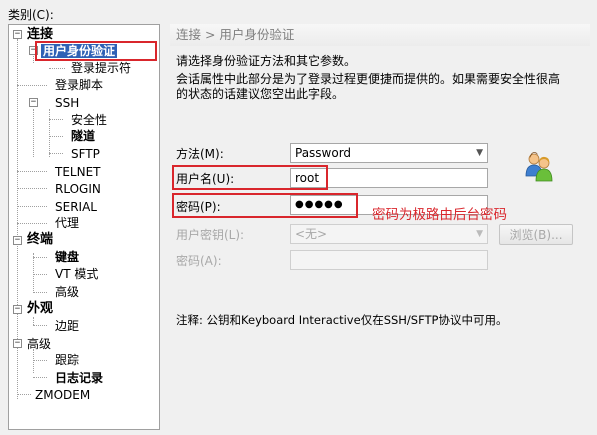 The height and width of the screenshot is (435, 597). I want to click on tree-item-appearance: 外观, so click(40, 309).